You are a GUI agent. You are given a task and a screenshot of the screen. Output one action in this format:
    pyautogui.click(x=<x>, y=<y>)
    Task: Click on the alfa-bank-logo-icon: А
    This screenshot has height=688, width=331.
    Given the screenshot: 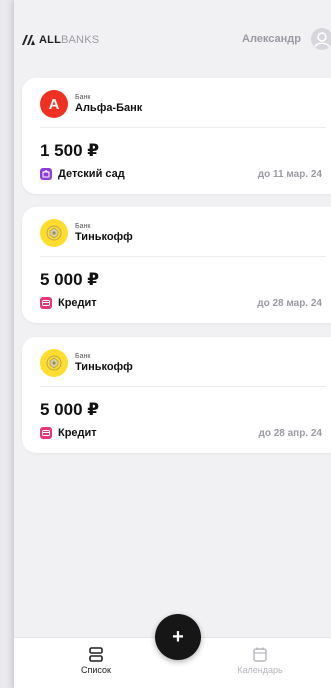 What is the action you would take?
    pyautogui.click(x=54, y=104)
    